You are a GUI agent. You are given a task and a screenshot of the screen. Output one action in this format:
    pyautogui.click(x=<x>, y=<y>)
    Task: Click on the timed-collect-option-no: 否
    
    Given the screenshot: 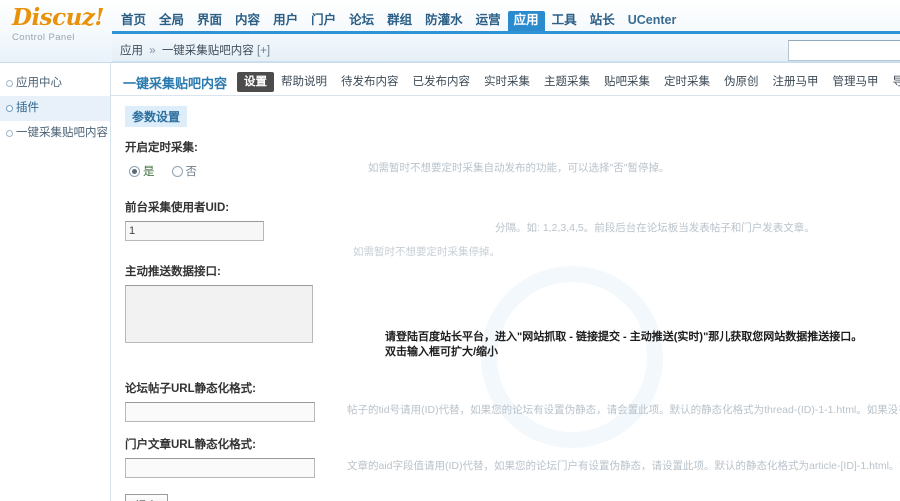 What is the action you would take?
    pyautogui.click(x=184, y=171)
    